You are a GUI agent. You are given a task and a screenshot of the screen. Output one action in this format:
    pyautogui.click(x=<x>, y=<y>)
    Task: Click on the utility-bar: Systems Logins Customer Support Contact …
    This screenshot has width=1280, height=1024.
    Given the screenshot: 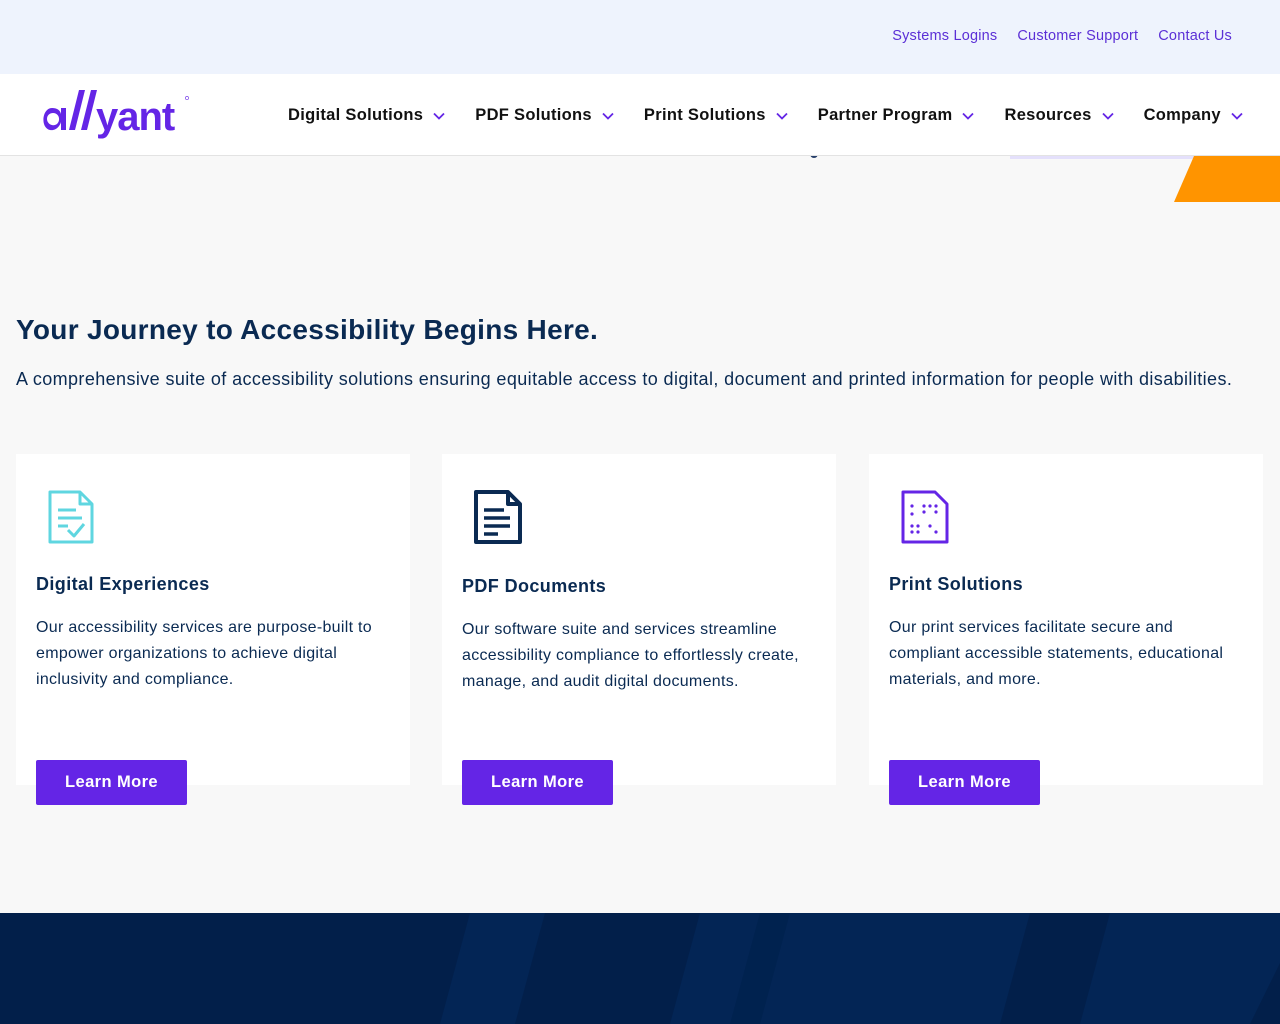 What is the action you would take?
    pyautogui.click(x=640, y=37)
    